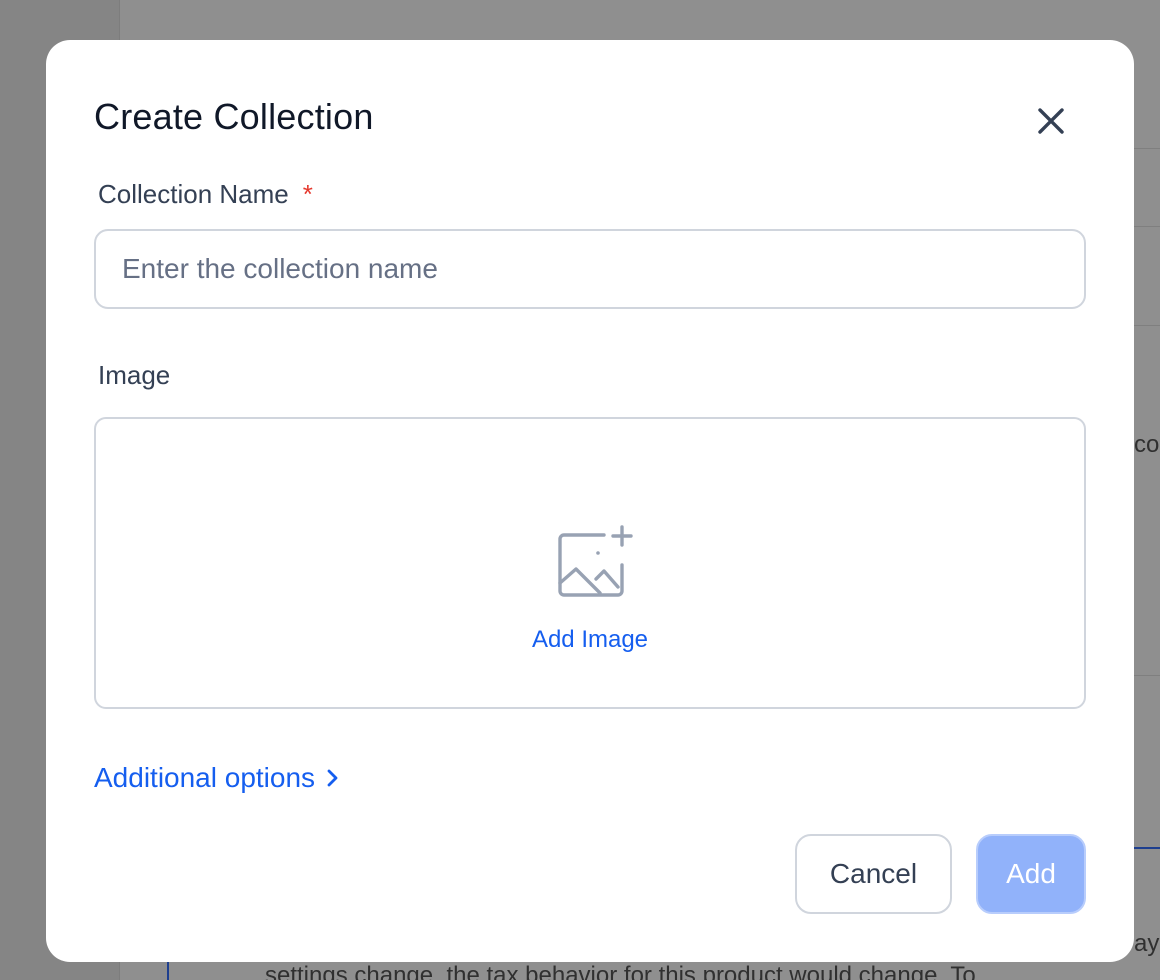 This screenshot has height=980, width=1160. I want to click on close-button, so click(1051, 121).